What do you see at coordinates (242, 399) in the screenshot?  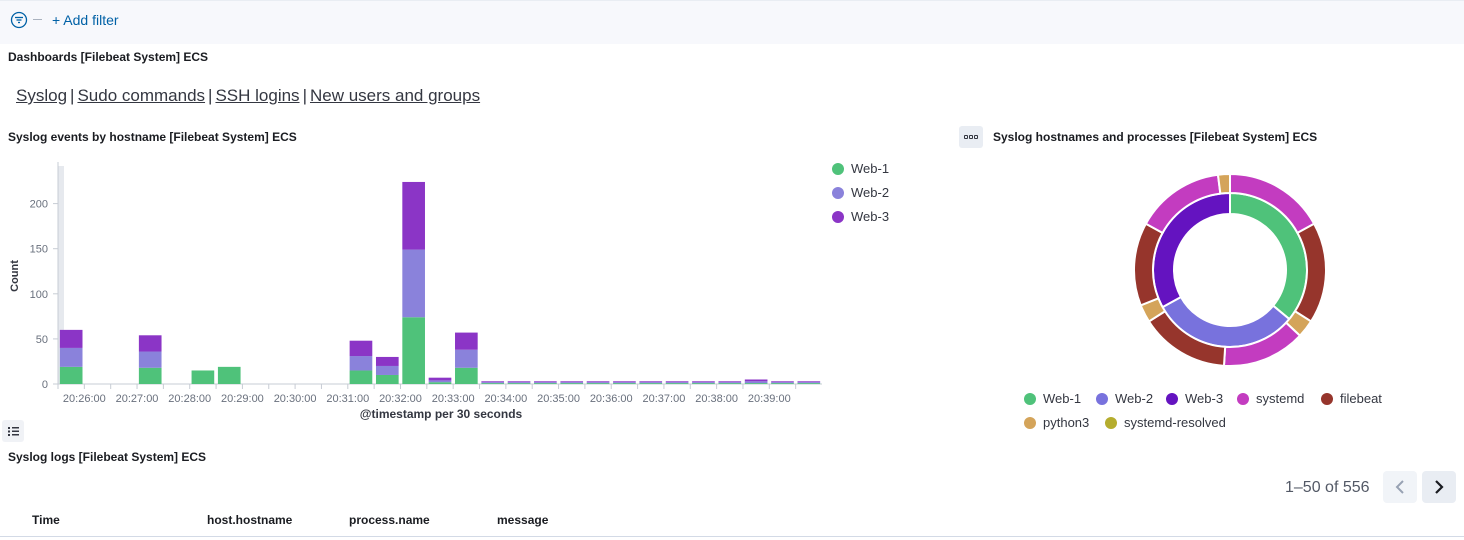 I see `x-tick-label: 20:29:00` at bounding box center [242, 399].